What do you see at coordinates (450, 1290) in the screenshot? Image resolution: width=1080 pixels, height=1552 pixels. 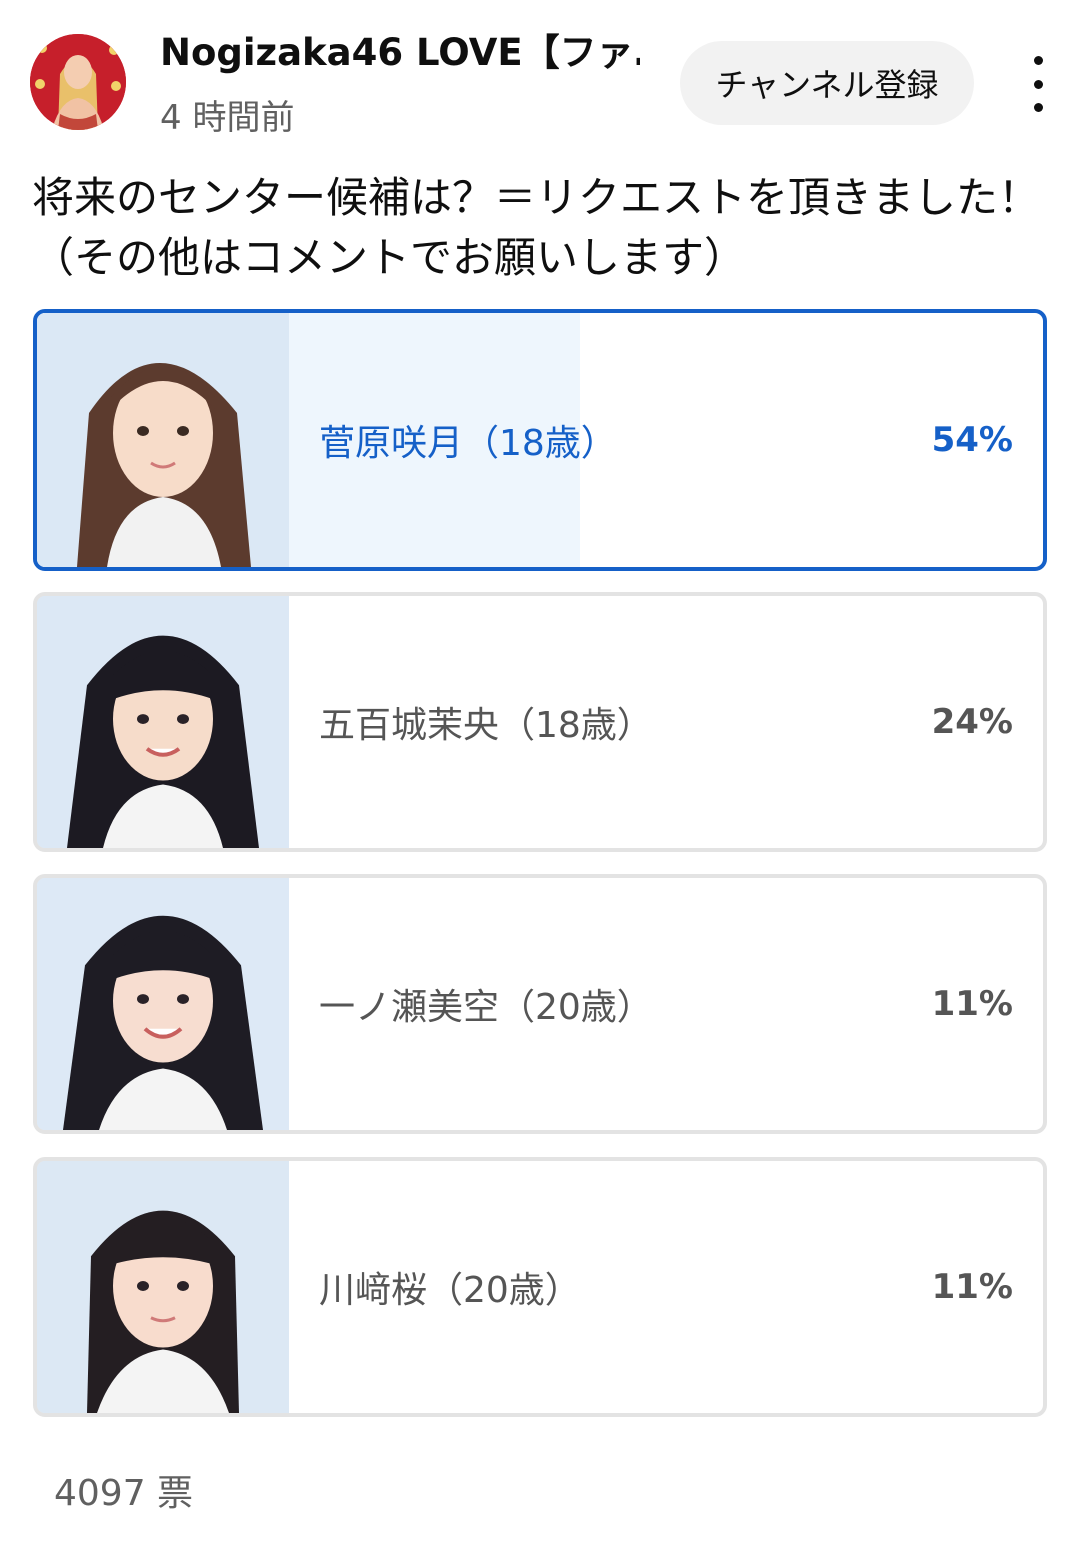 I see `poll-option-label: 川﨑桜（20歳）` at bounding box center [450, 1290].